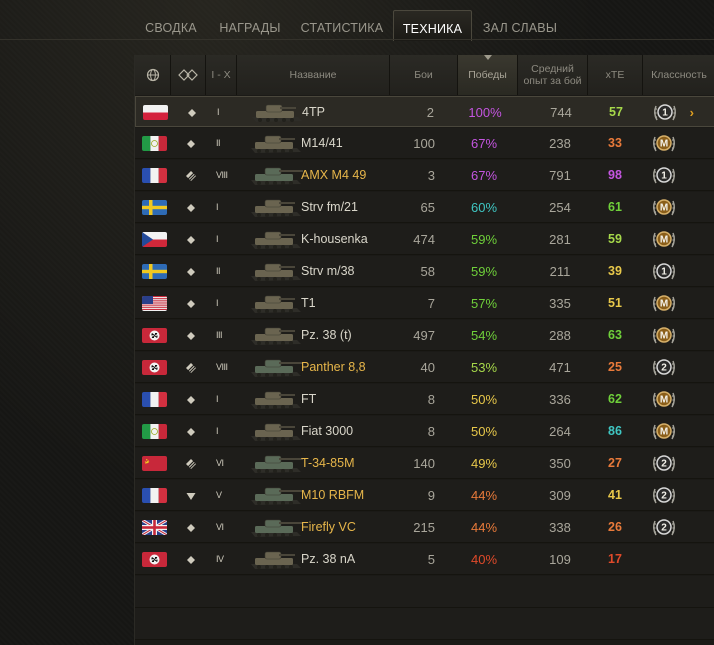 This screenshot has width=714, height=645. What do you see at coordinates (691, 112) in the screenshot?
I see `chevron-right-icon: ›` at bounding box center [691, 112].